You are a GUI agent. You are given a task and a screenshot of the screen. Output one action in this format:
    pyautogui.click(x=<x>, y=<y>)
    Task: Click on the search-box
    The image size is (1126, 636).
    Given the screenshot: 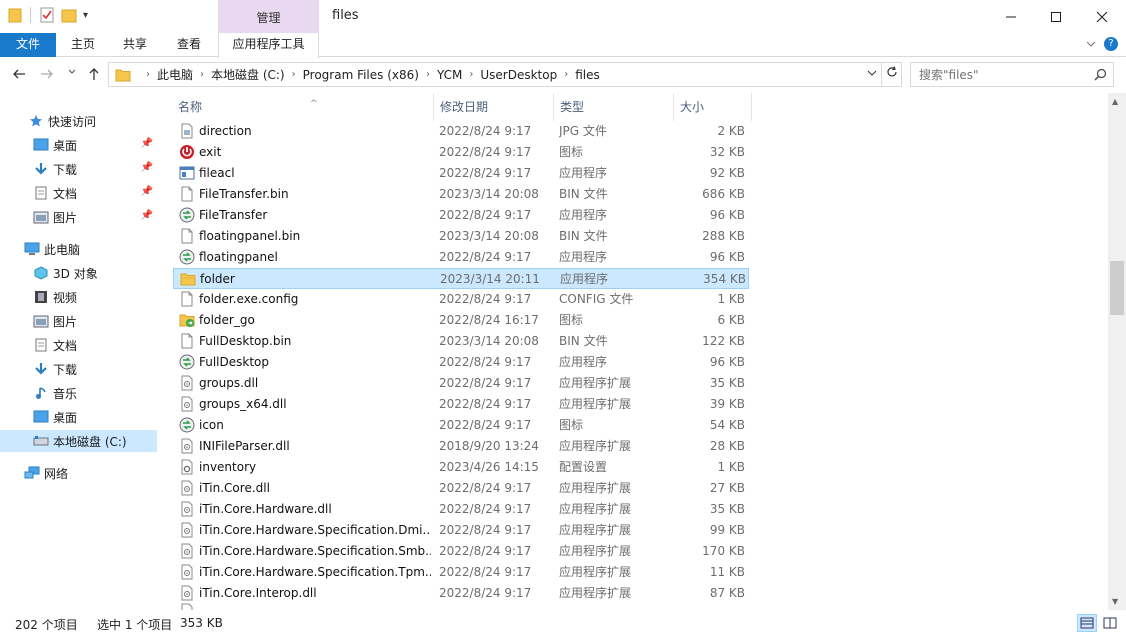 What is the action you would take?
    pyautogui.click(x=1012, y=74)
    